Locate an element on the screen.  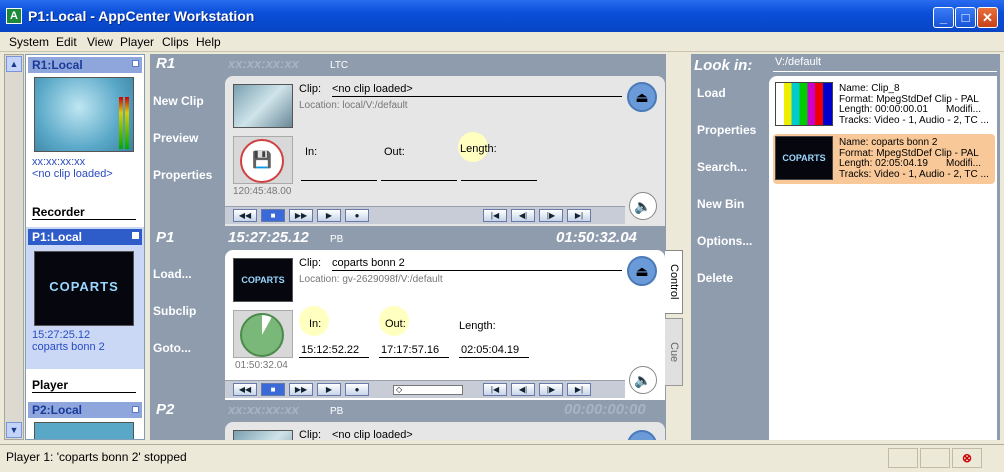
r1-speaker-icon: 🔈 is located at coordinates (643, 206).